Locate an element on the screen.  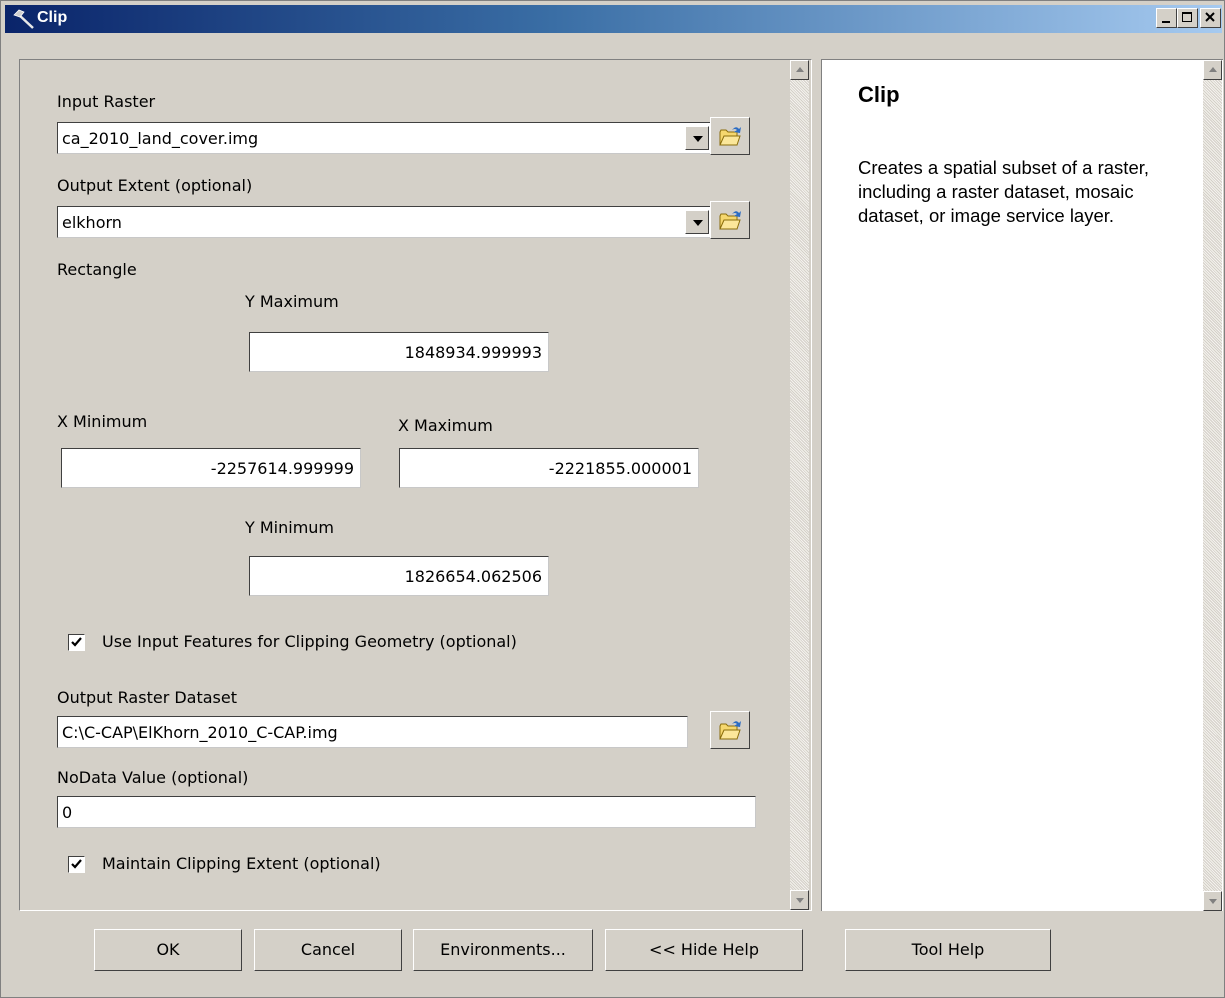
output-extent-browse-button is located at coordinates (730, 220).